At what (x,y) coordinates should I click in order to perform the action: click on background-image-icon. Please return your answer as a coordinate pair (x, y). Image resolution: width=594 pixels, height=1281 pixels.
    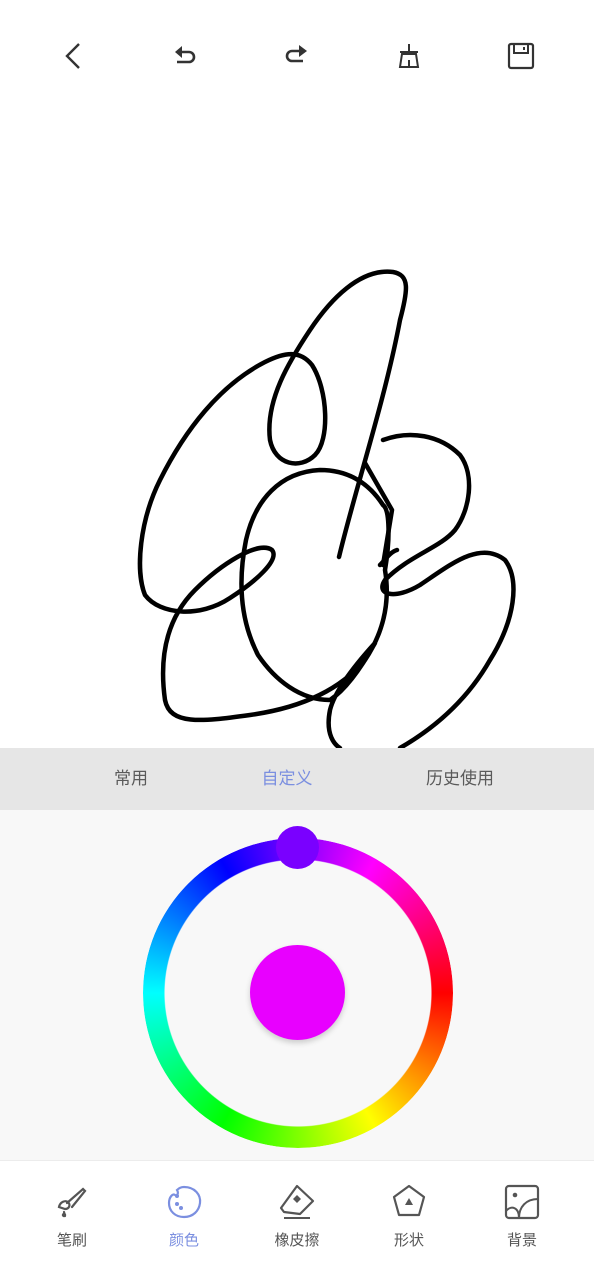
    Looking at the image, I should click on (522, 1202).